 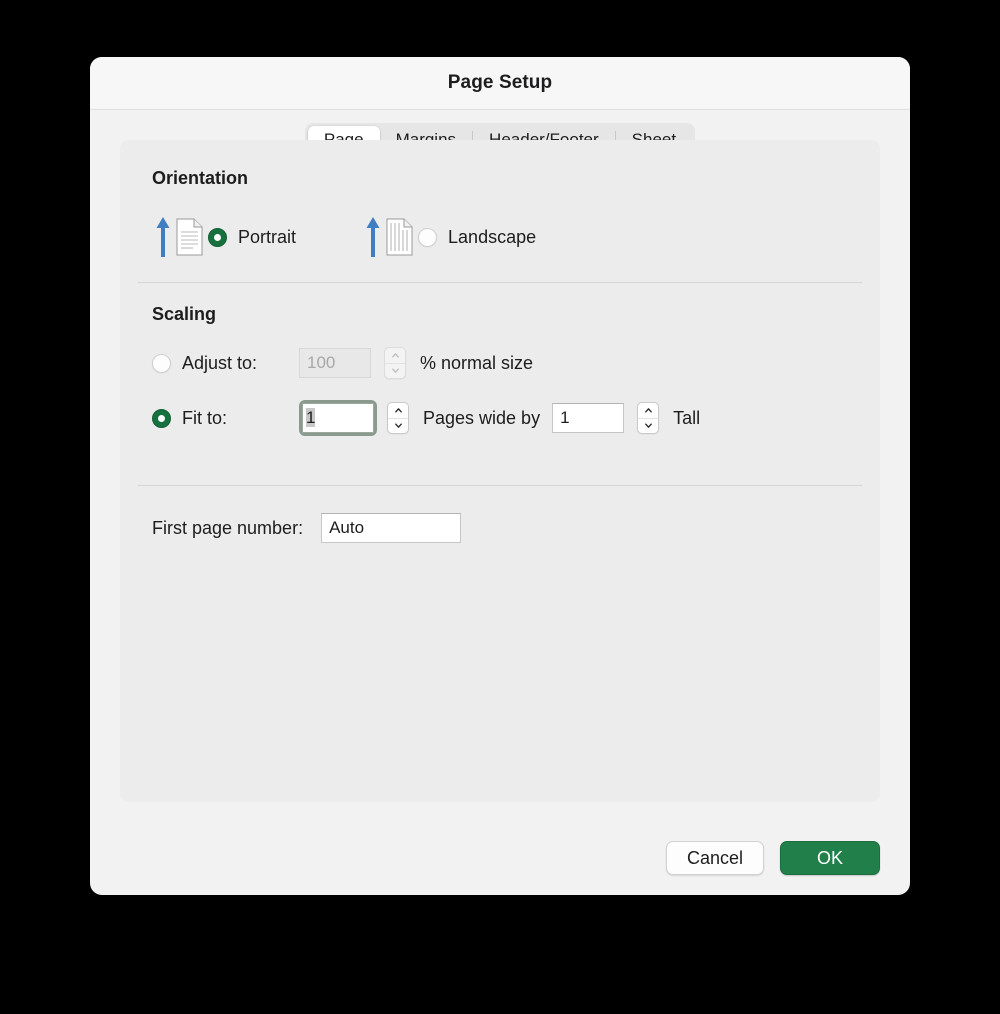 I want to click on ok-button: OK, so click(x=830, y=858).